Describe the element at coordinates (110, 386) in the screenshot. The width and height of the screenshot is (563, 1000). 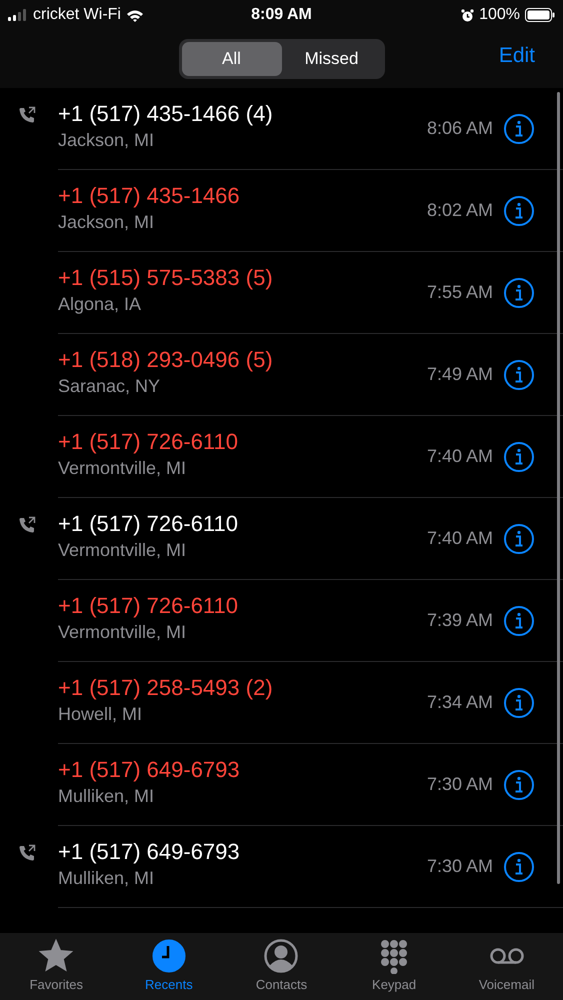
I see `call-location: Saranac, NY` at that location.